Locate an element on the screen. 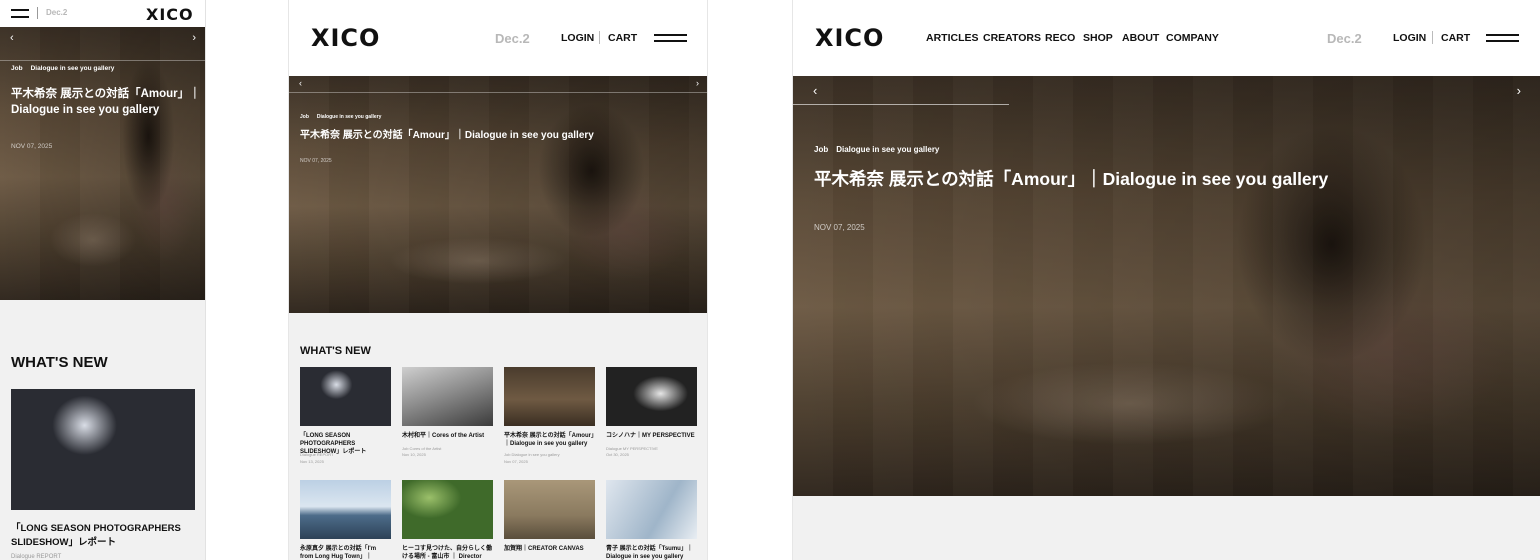  article-meta: Dialogue MY PERSPECTIVE is located at coordinates (632, 448).